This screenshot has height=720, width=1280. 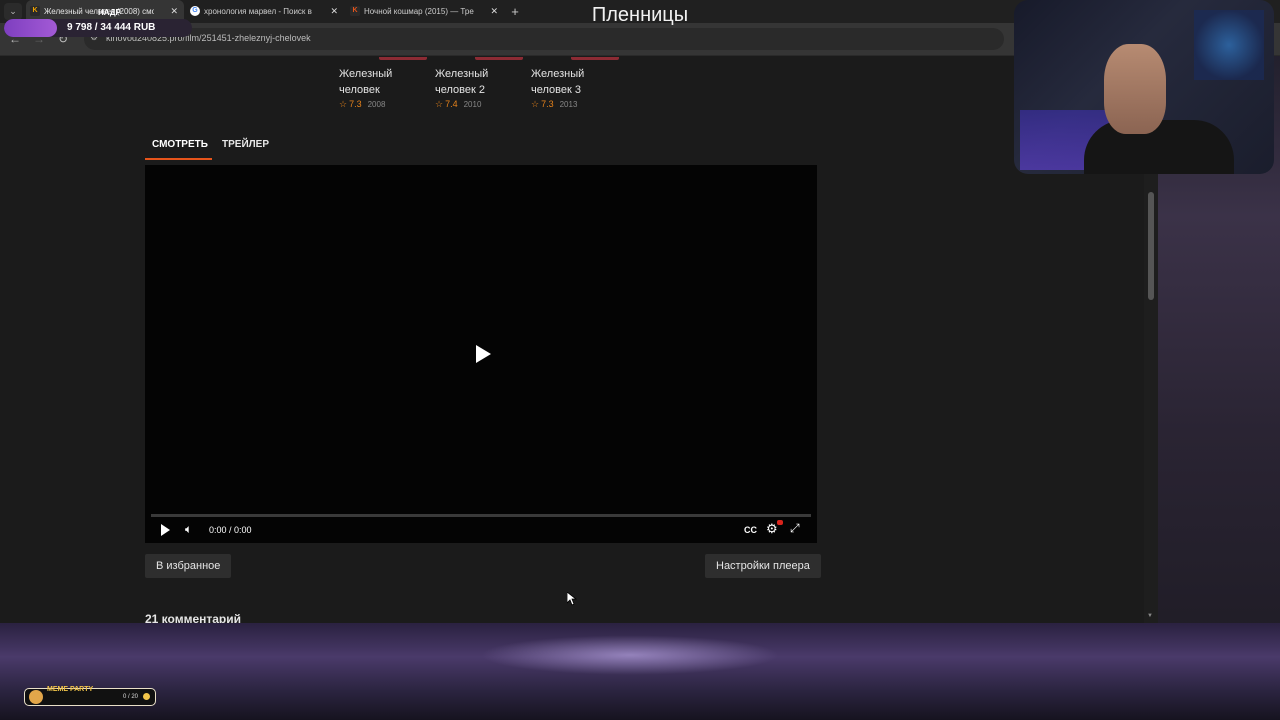 I want to click on related-film-meta: ☆ 7.4 2010, so click(x=458, y=104).